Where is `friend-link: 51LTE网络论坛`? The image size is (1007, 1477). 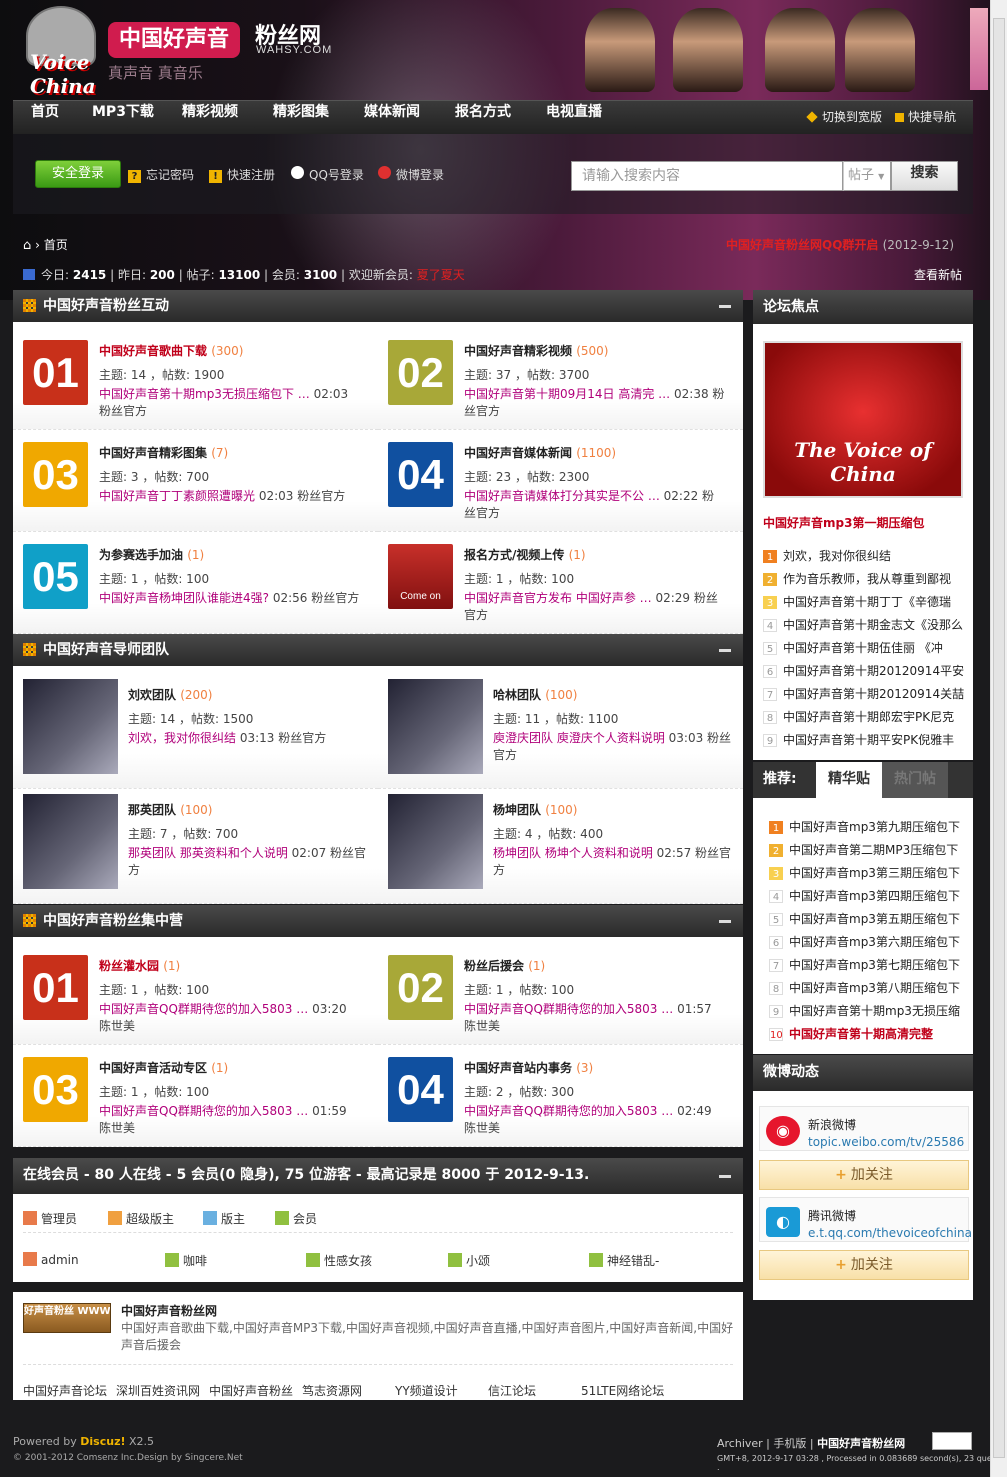
friend-link: 51LTE网络论坛 is located at coordinates (622, 1390).